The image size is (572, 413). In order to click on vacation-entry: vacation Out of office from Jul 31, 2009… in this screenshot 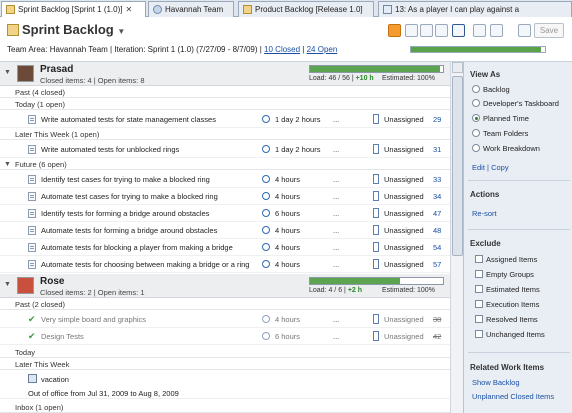, I will do `click(225, 385)`.